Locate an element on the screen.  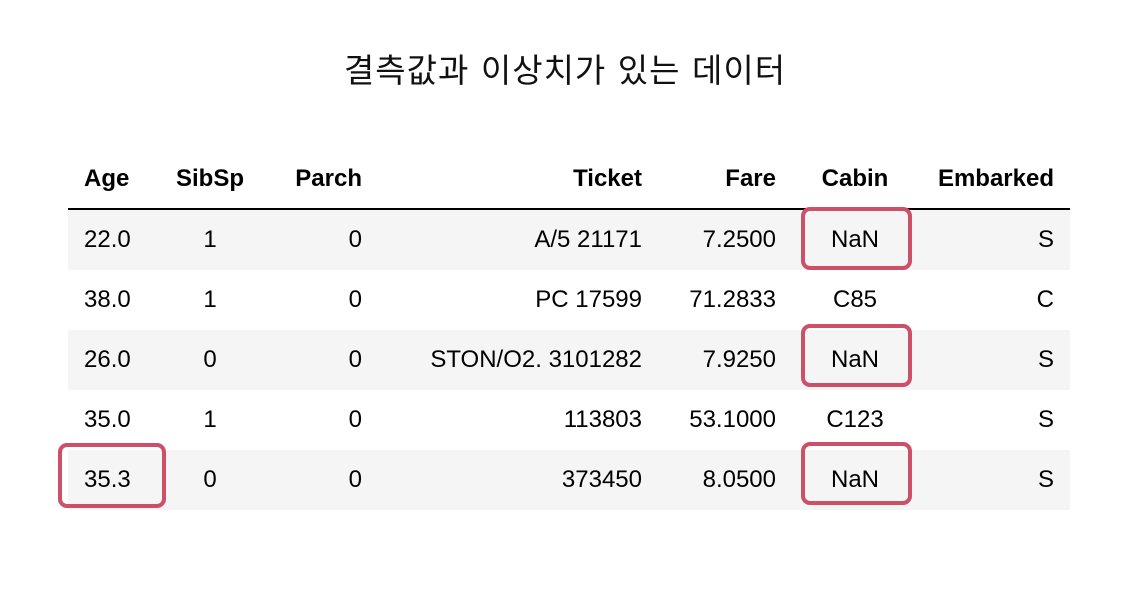
cell-ticket: PC 17599 is located at coordinates (588, 299).